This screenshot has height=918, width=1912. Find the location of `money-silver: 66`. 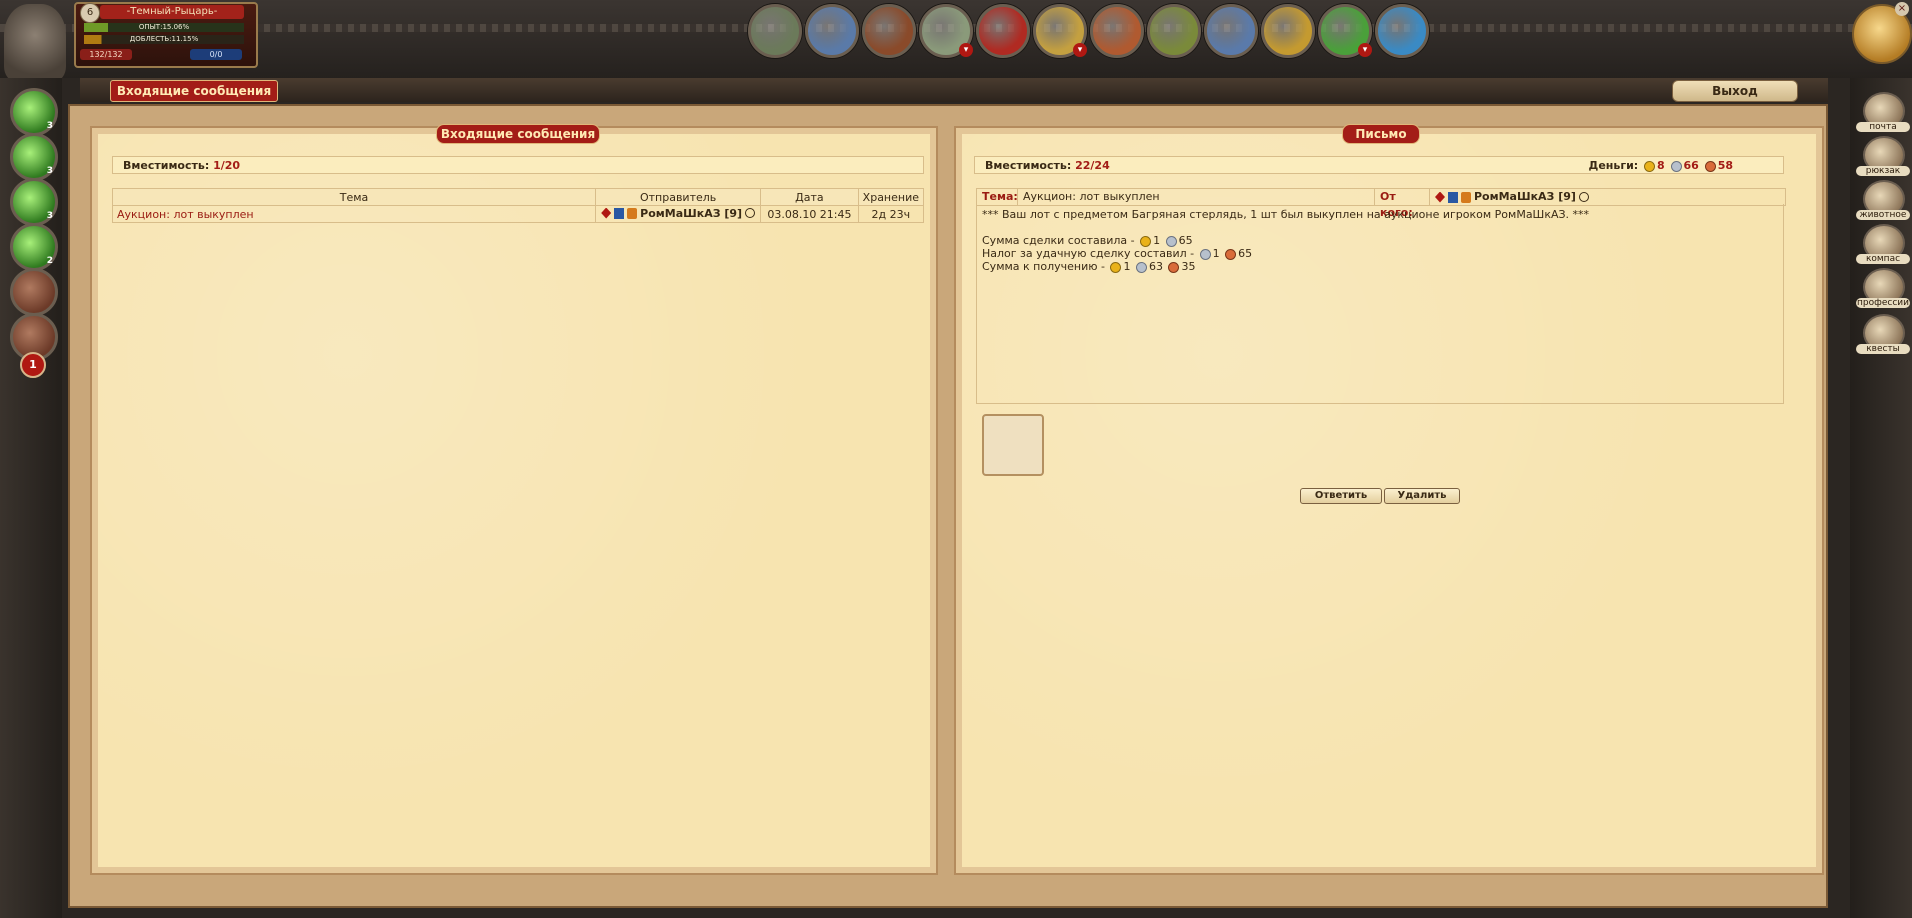

money-silver: 66 is located at coordinates (1691, 165).